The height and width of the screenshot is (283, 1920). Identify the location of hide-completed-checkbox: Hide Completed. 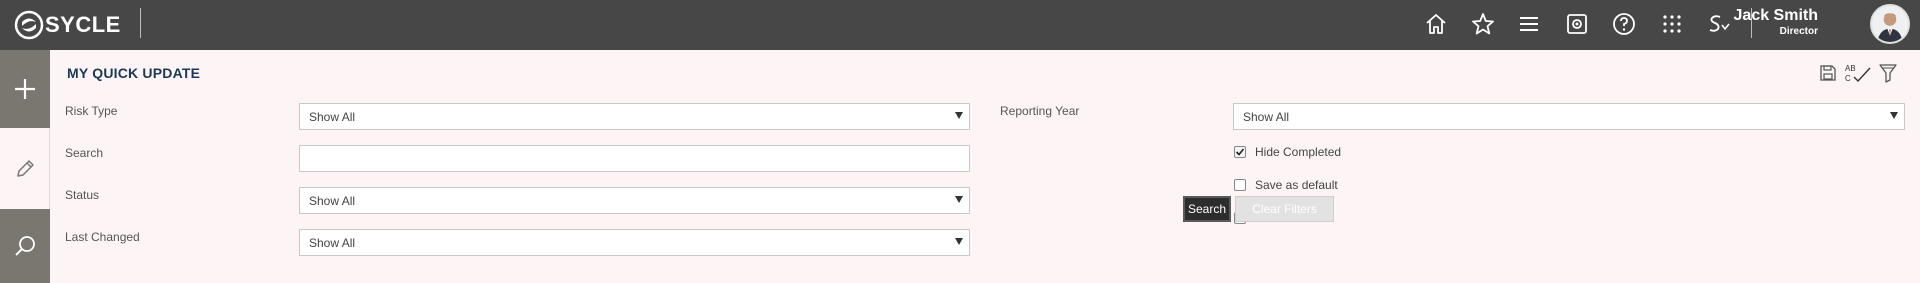
(1287, 152).